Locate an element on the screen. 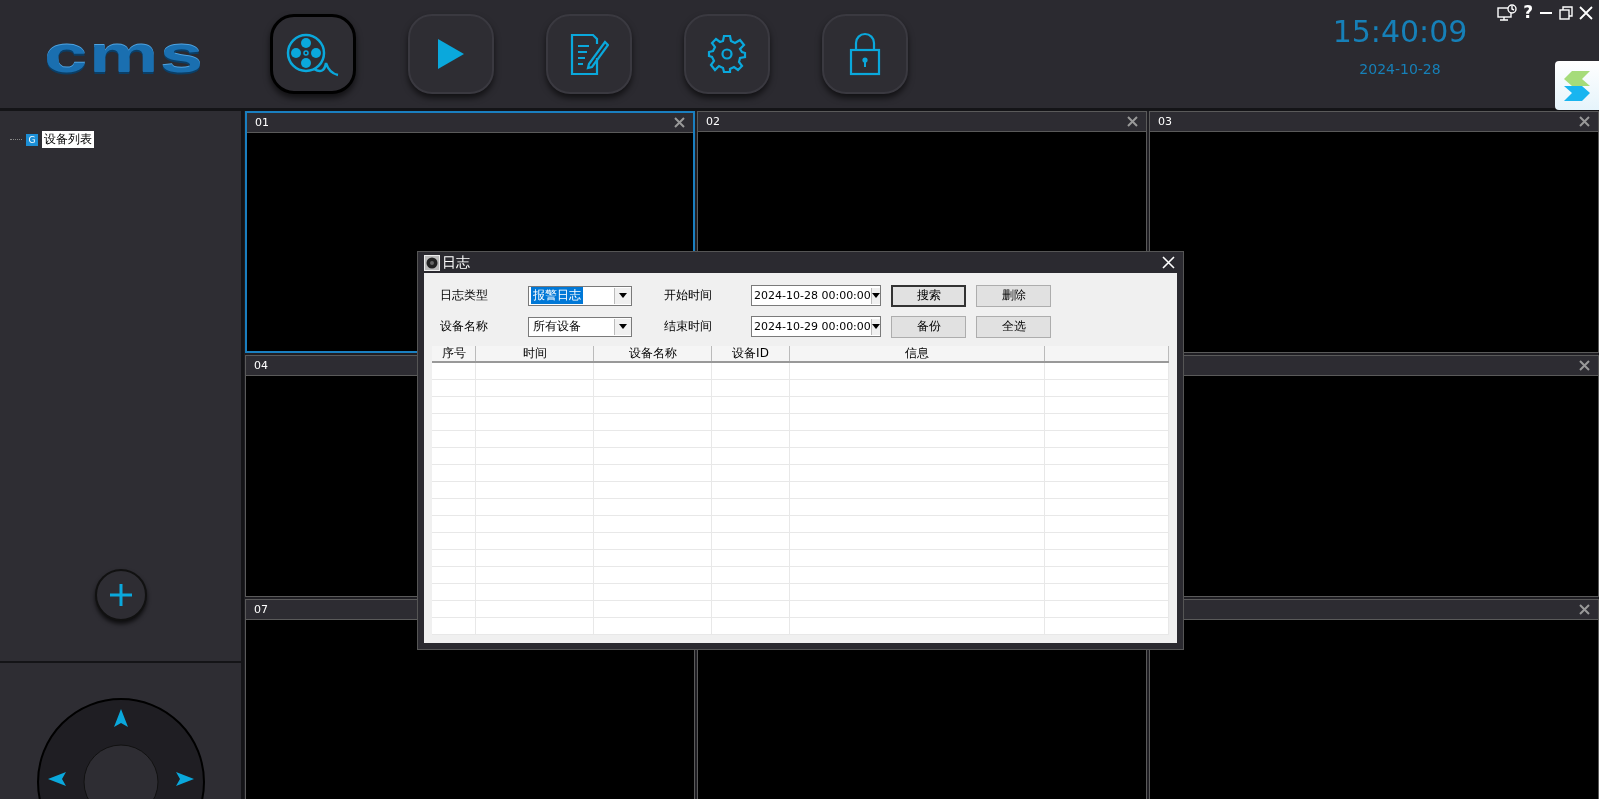  gear-icon is located at coordinates (727, 54).